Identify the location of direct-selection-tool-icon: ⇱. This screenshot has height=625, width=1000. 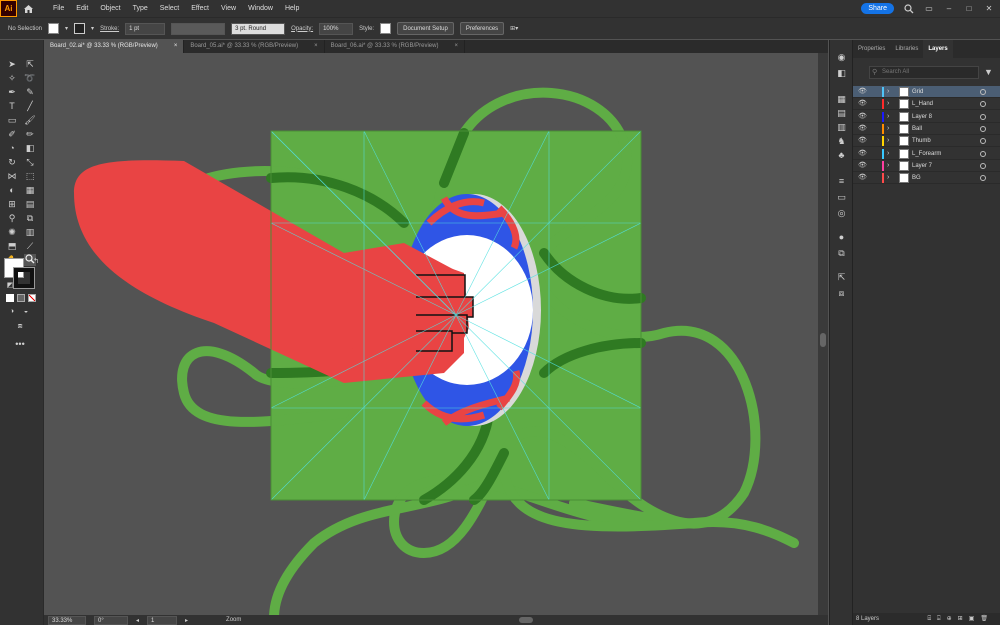
(30, 64).